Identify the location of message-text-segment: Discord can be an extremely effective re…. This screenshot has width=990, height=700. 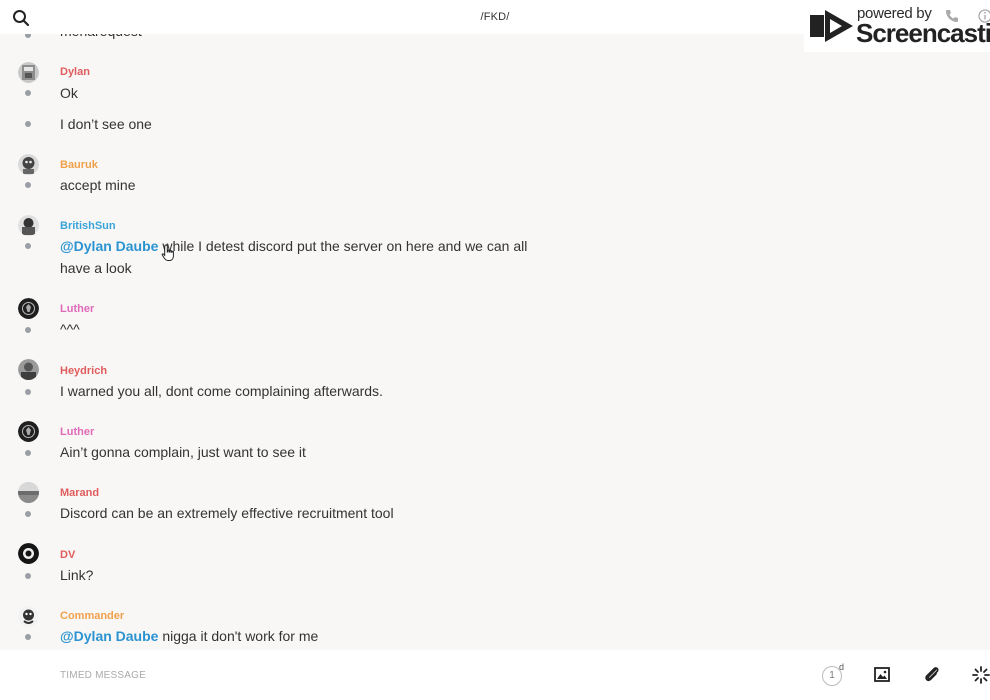
(227, 513).